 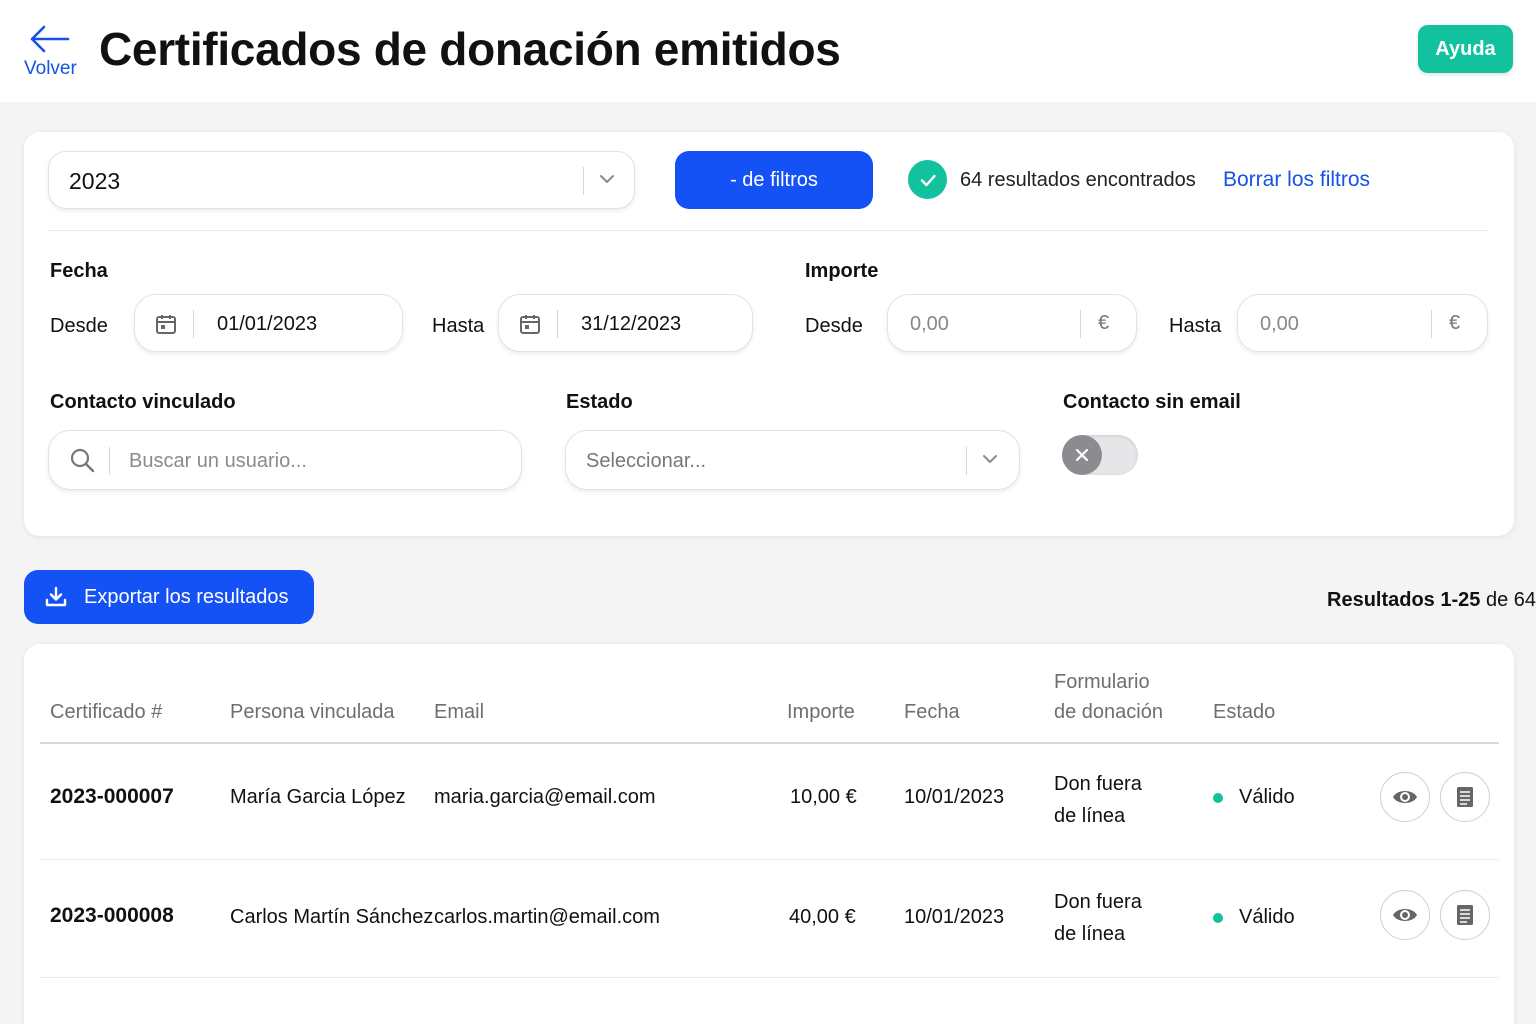 What do you see at coordinates (1012, 323) in the screenshot?
I see `amount-from-field: 0,00 €` at bounding box center [1012, 323].